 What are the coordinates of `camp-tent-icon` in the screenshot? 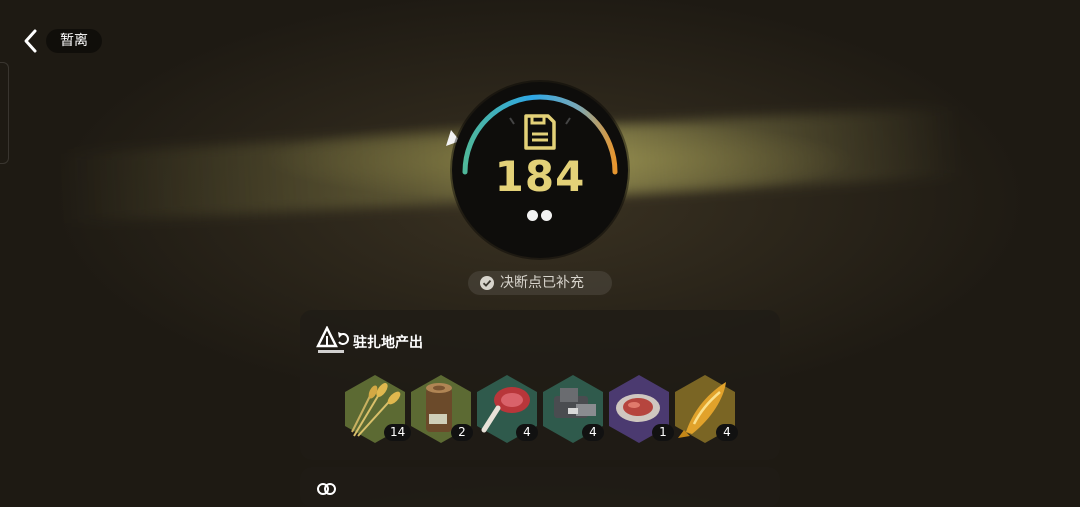 It's located at (332, 339).